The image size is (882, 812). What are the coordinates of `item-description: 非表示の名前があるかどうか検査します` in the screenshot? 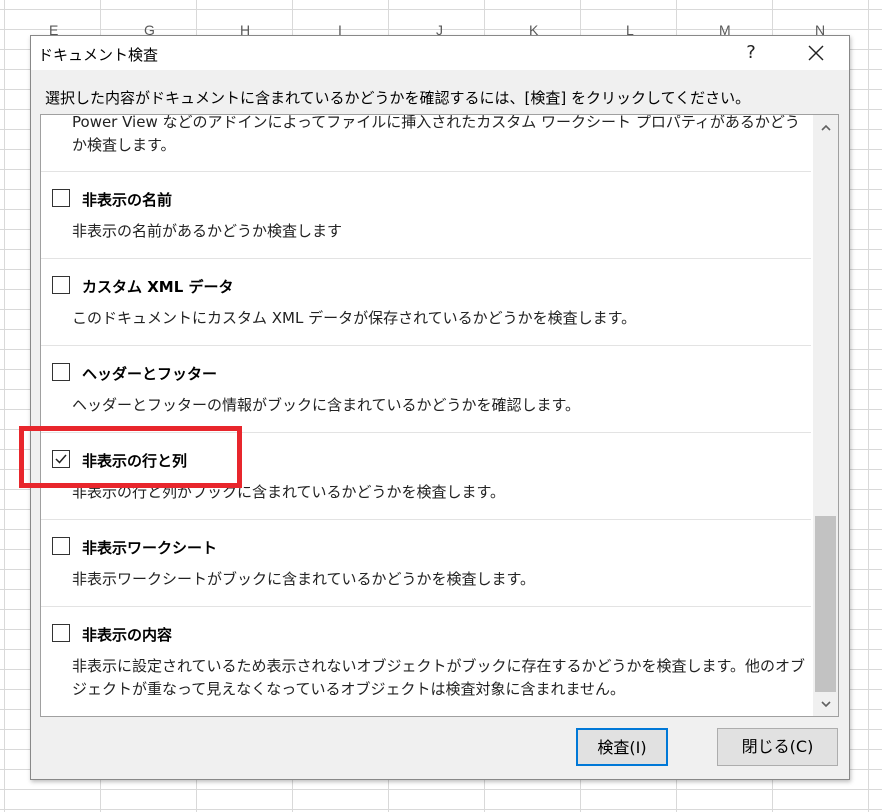 It's located at (207, 231).